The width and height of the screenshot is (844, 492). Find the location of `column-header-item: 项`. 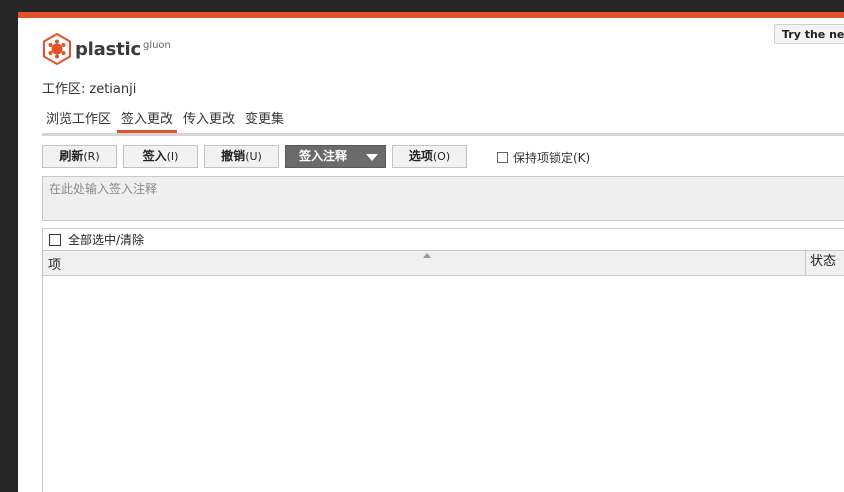

column-header-item: 项 is located at coordinates (54, 263).